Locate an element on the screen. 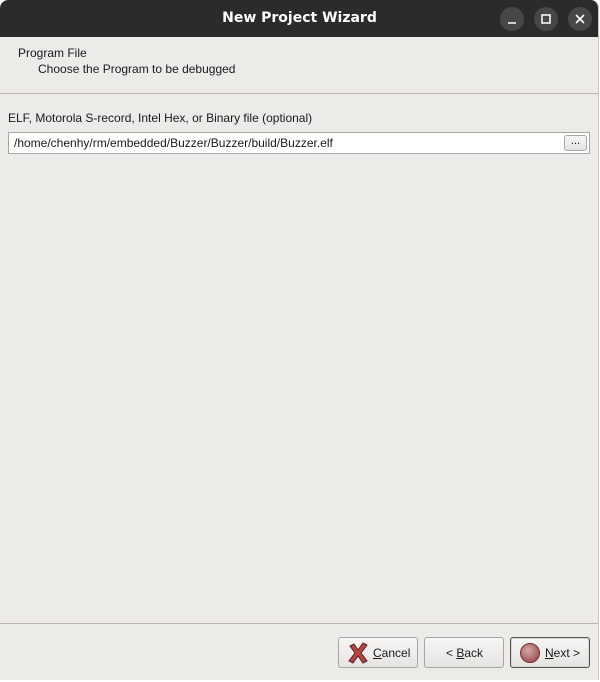 The image size is (600, 682). back-button: < Back is located at coordinates (464, 652).